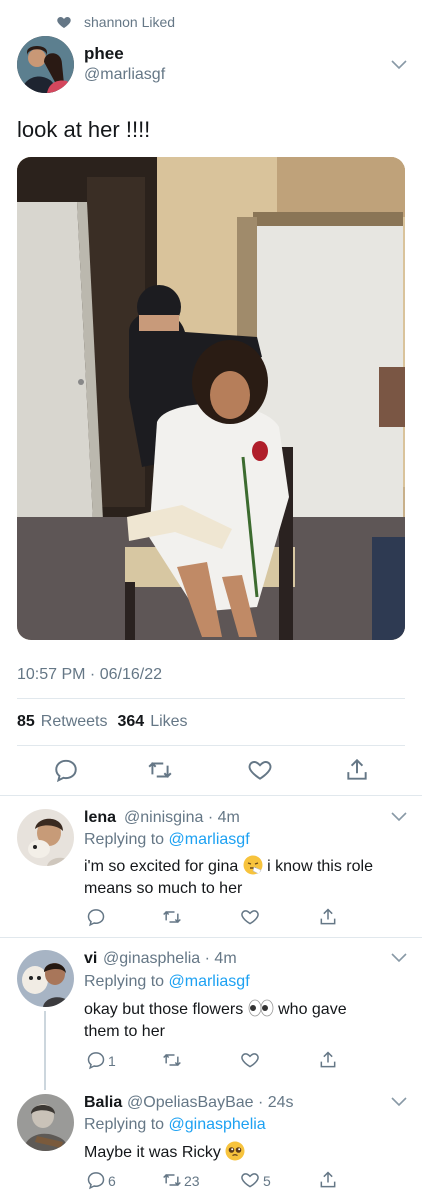 The image size is (422, 1200). Describe the element at coordinates (26, 722) in the screenshot. I see `retweet-count: 85` at that location.